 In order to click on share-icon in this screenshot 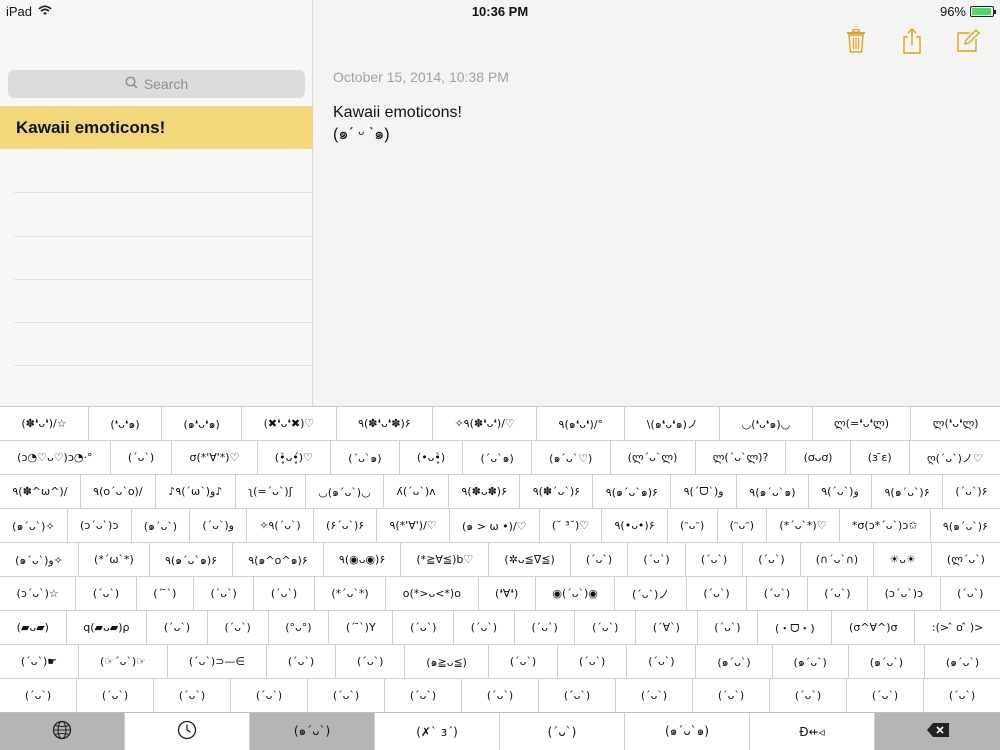, I will do `click(912, 41)`.